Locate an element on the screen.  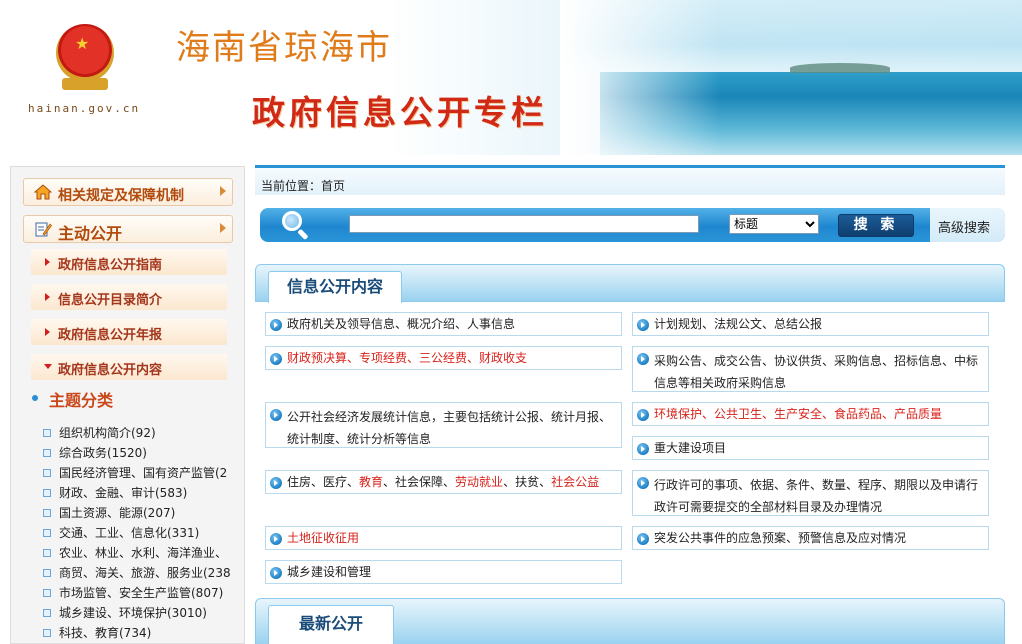
topic-item: 交通、工业、信息化(331) is located at coordinates (141, 533).